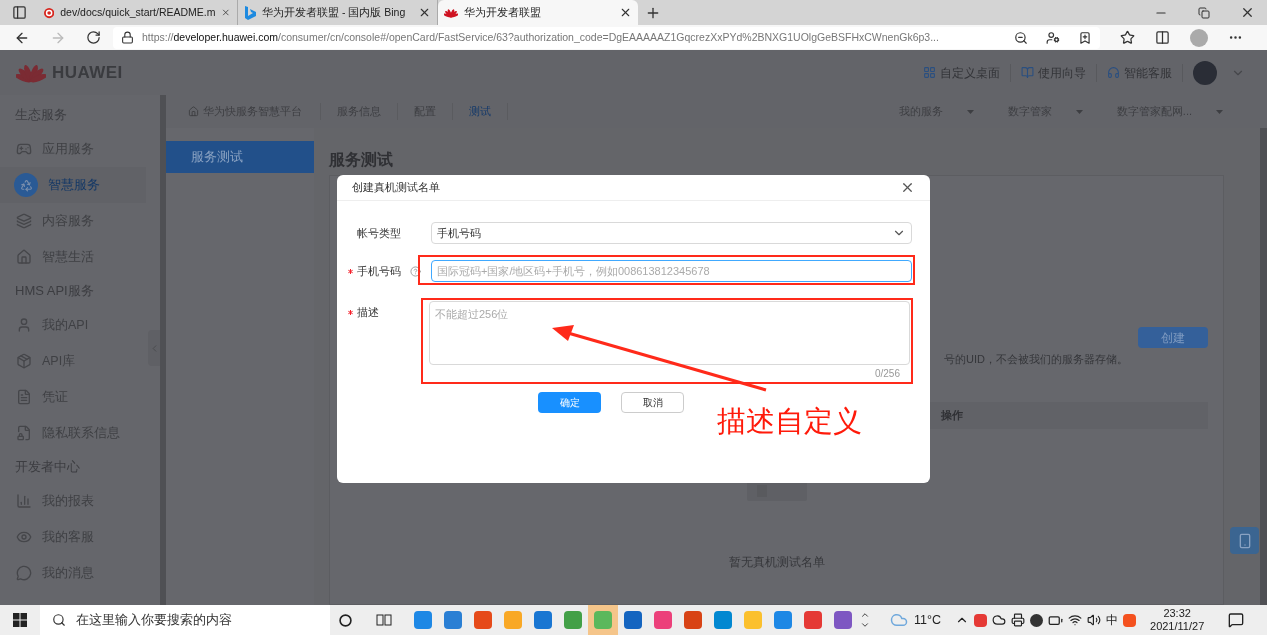 The height and width of the screenshot is (635, 1267). Describe the element at coordinates (185, 620) in the screenshot. I see `taskbar-search-field: 在这里输入你要搜索的内容` at that location.